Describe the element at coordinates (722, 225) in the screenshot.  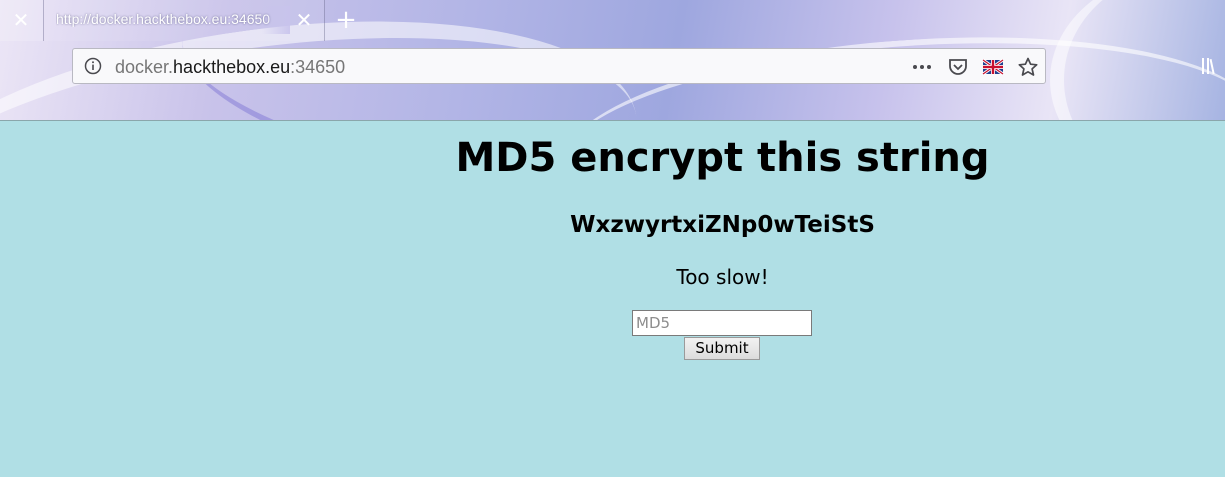
I see `challenge-string: WxzwyrtxiZNp0wTeiStS` at that location.